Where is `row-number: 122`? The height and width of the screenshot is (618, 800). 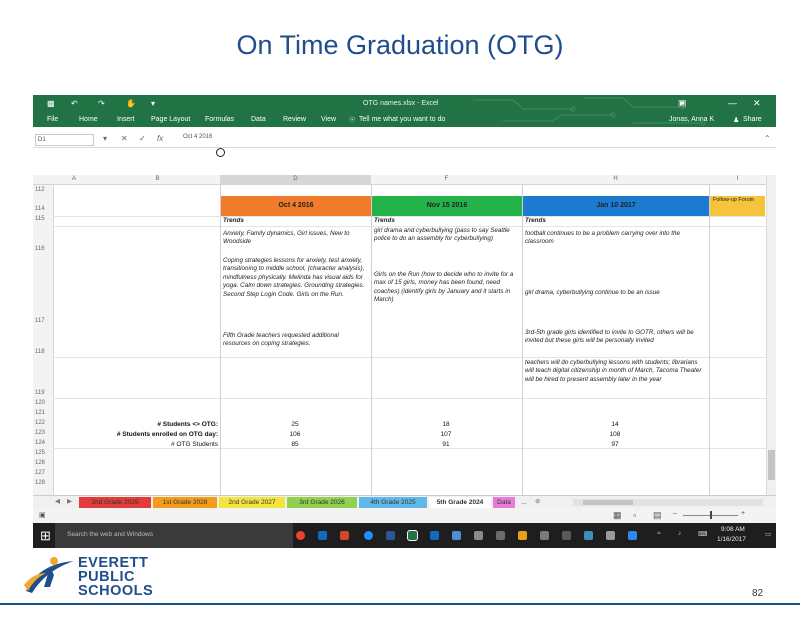 row-number: 122 is located at coordinates (44, 423).